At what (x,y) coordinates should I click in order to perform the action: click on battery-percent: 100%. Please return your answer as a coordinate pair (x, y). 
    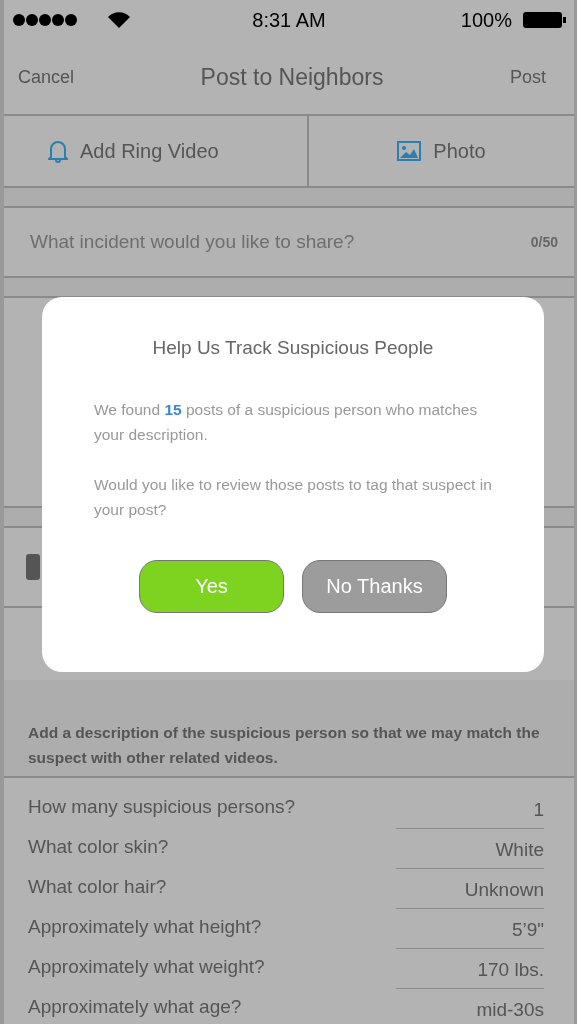
    Looking at the image, I should click on (486, 20).